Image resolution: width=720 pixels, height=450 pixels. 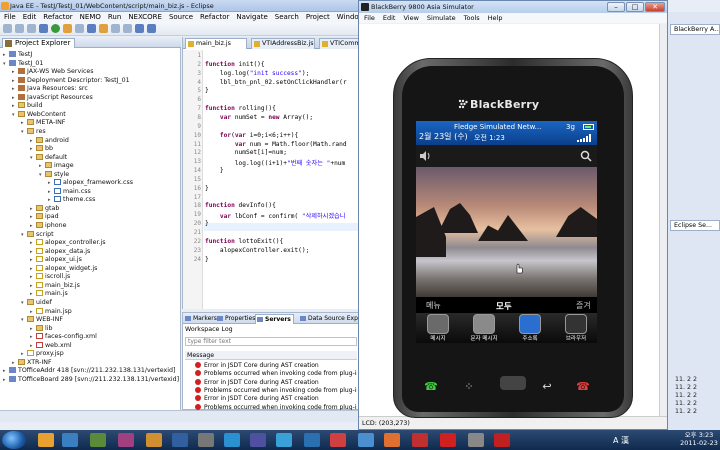 I want to click on message-column-header: Message, so click(x=271, y=355).